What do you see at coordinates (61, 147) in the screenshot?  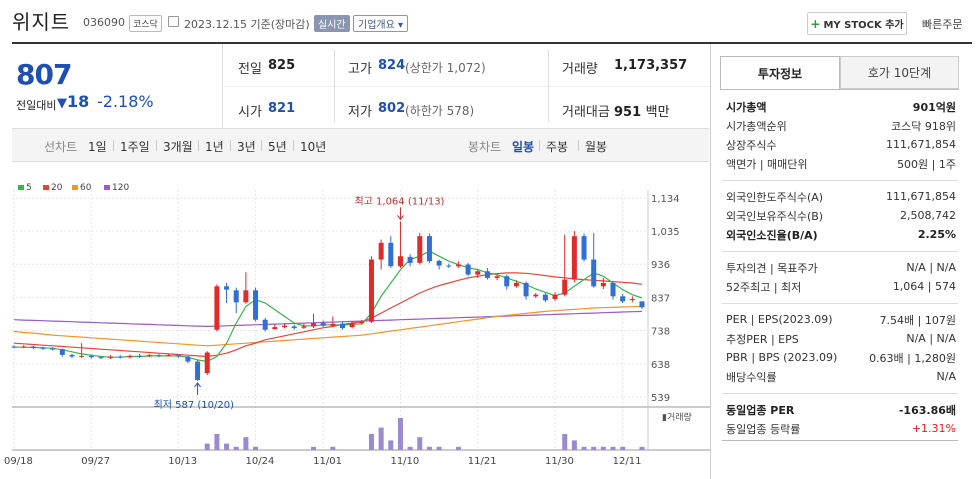 I see `line-chart-label: 선차트` at bounding box center [61, 147].